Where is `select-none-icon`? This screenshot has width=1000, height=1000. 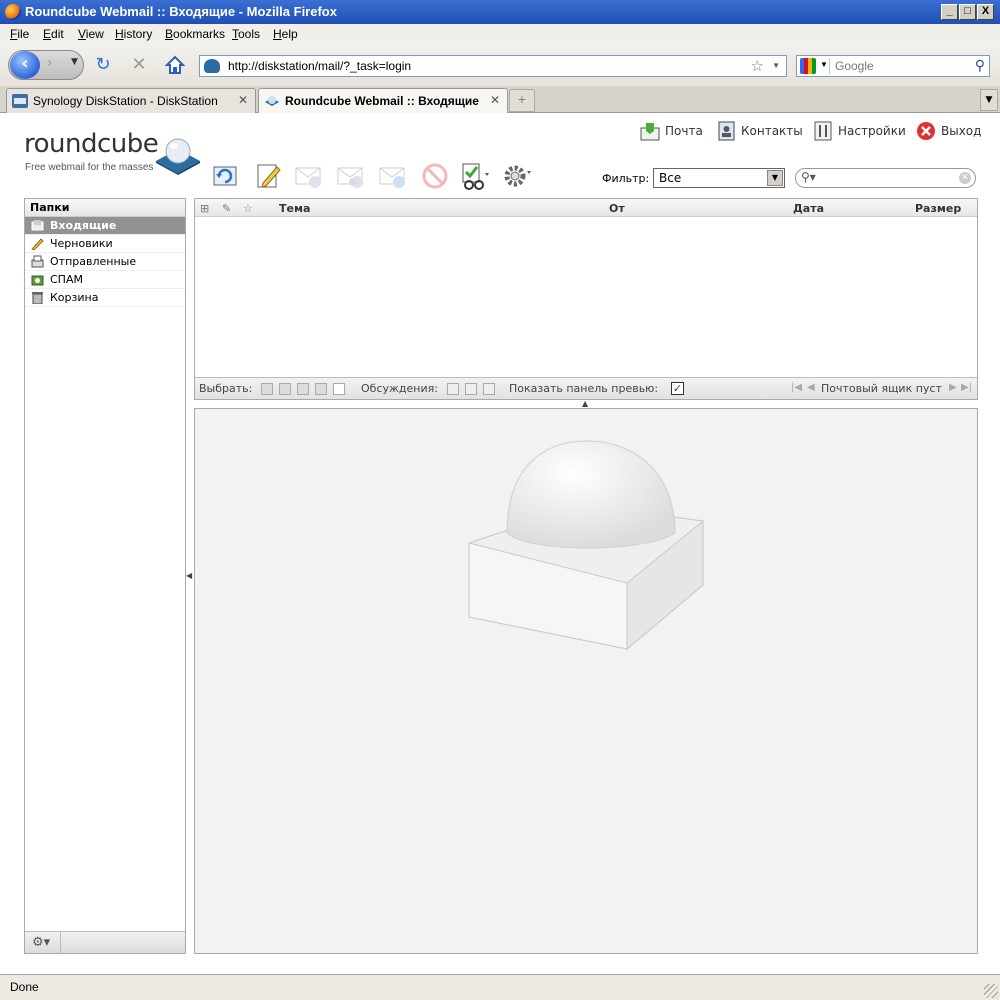
select-none-icon is located at coordinates (339, 389).